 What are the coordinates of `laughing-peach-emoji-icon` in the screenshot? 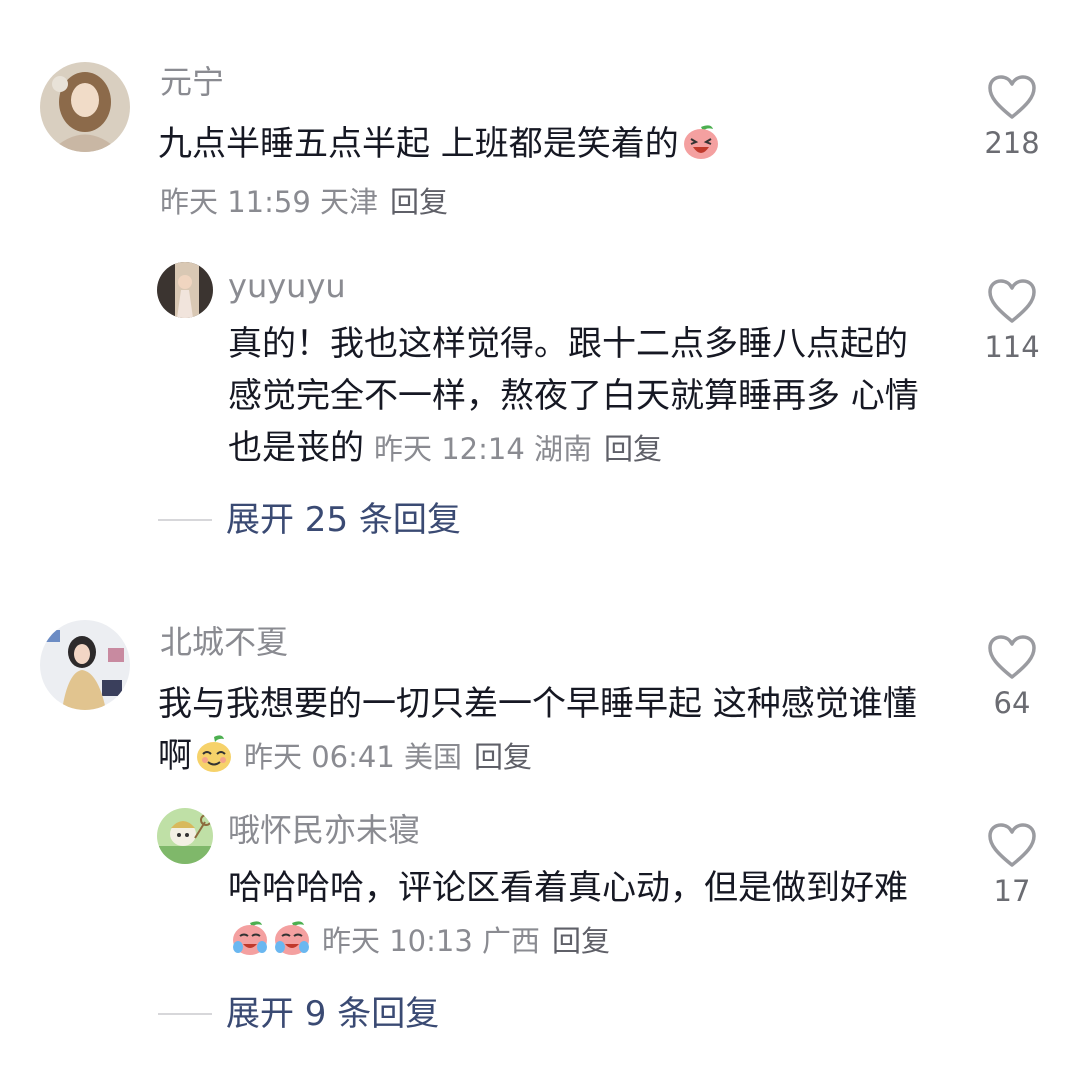 It's located at (701, 141).